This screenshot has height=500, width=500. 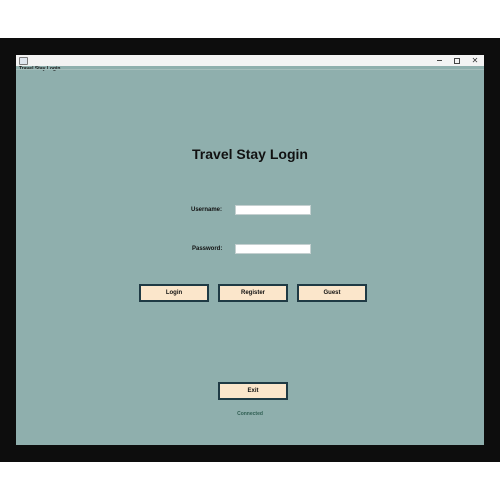 What do you see at coordinates (250, 414) in the screenshot?
I see `connection-status: Connected` at bounding box center [250, 414].